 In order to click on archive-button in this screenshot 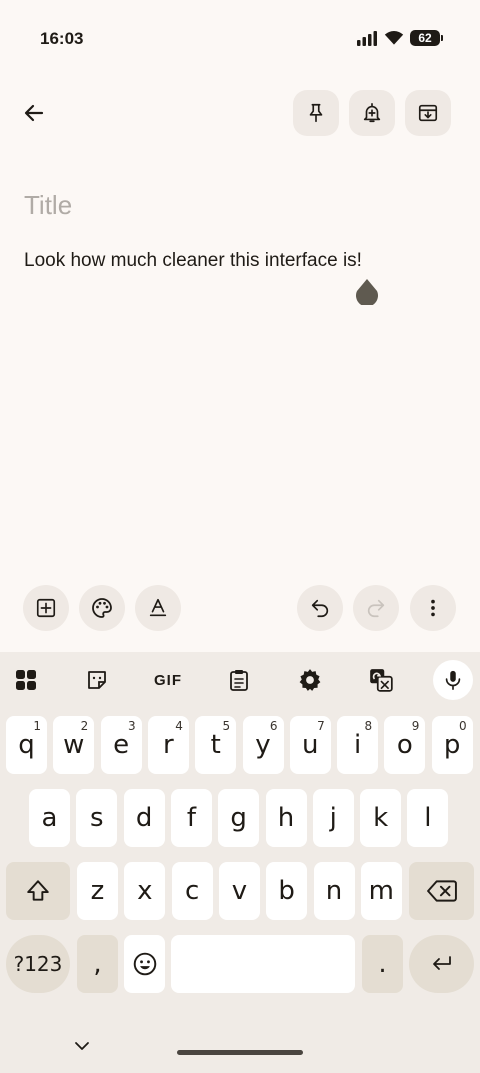, I will do `click(428, 113)`.